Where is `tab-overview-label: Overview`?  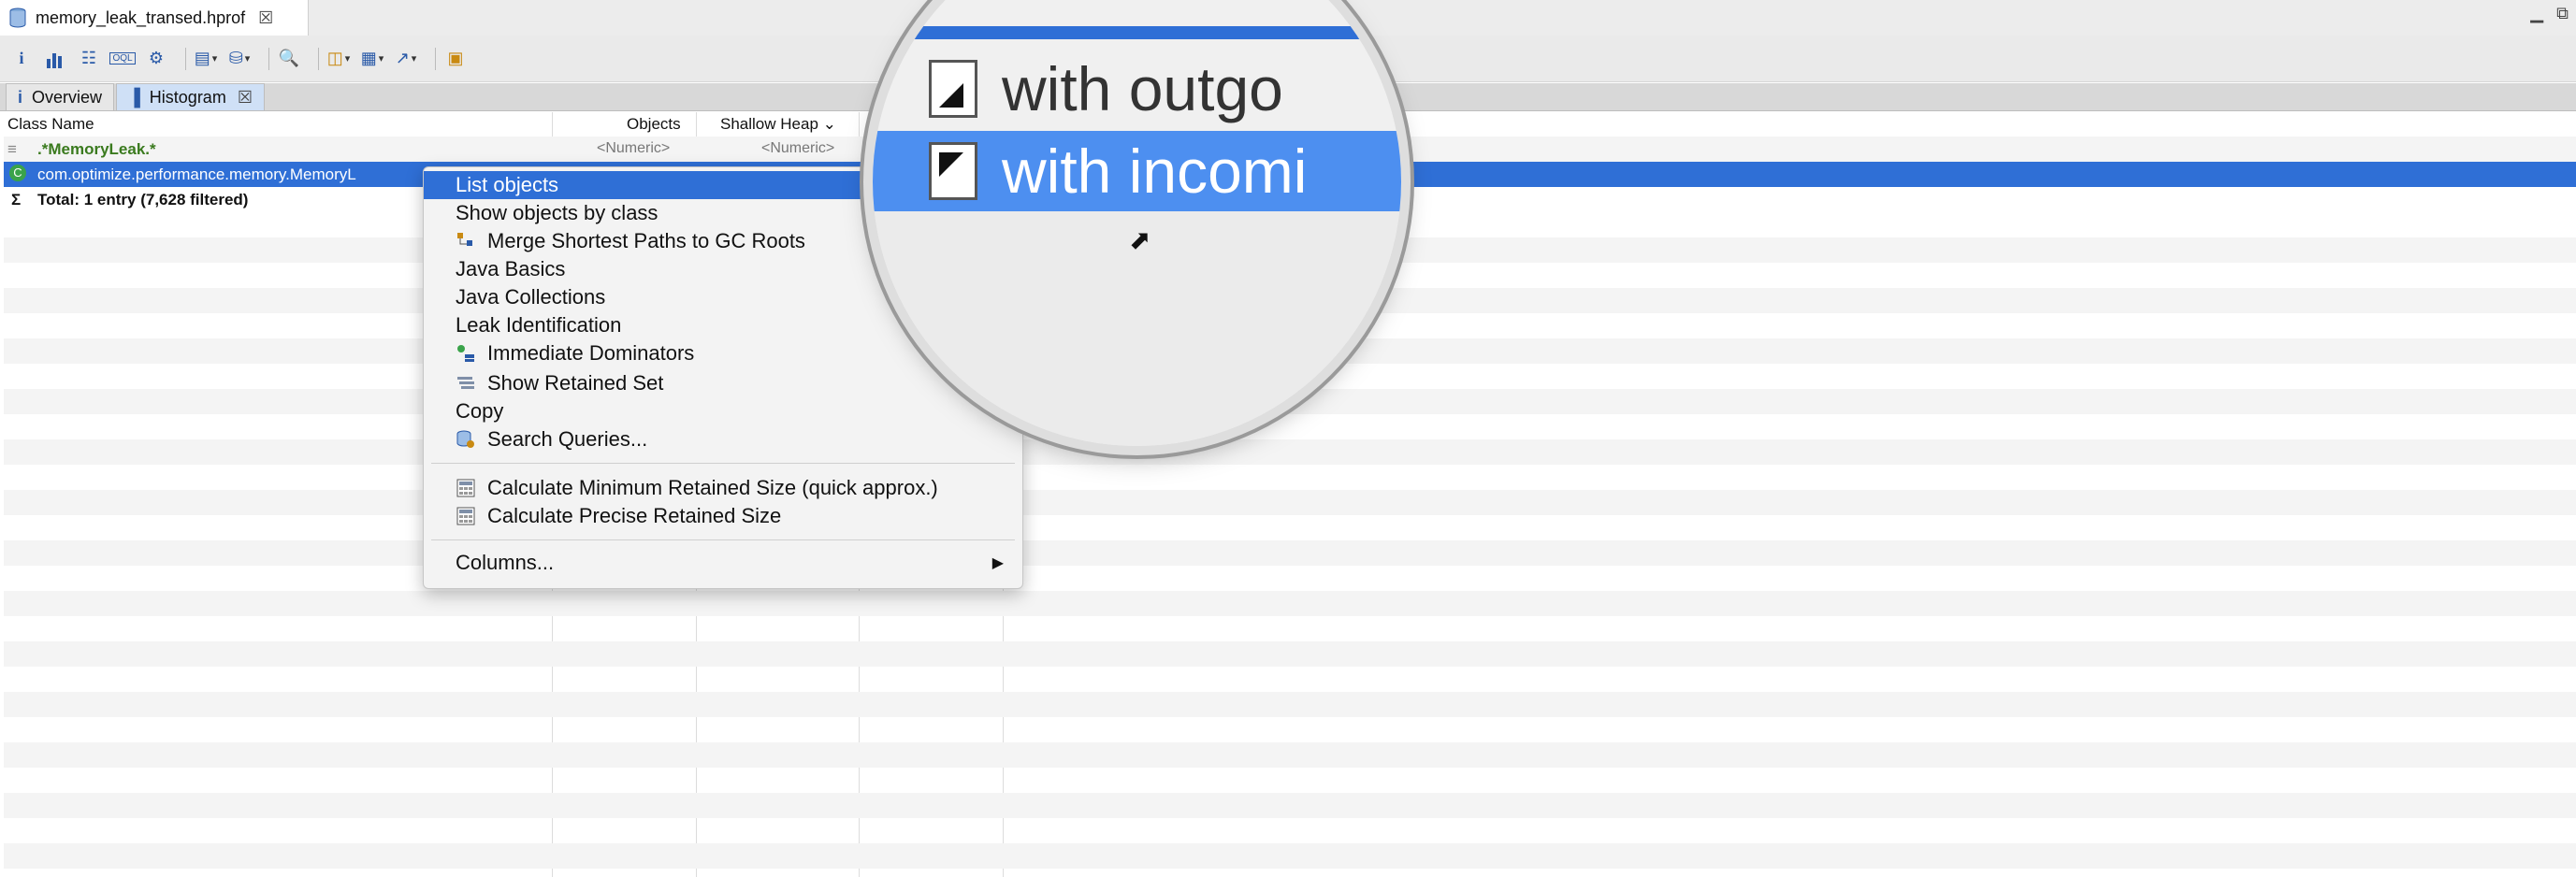 tab-overview-label: Overview is located at coordinates (67, 97).